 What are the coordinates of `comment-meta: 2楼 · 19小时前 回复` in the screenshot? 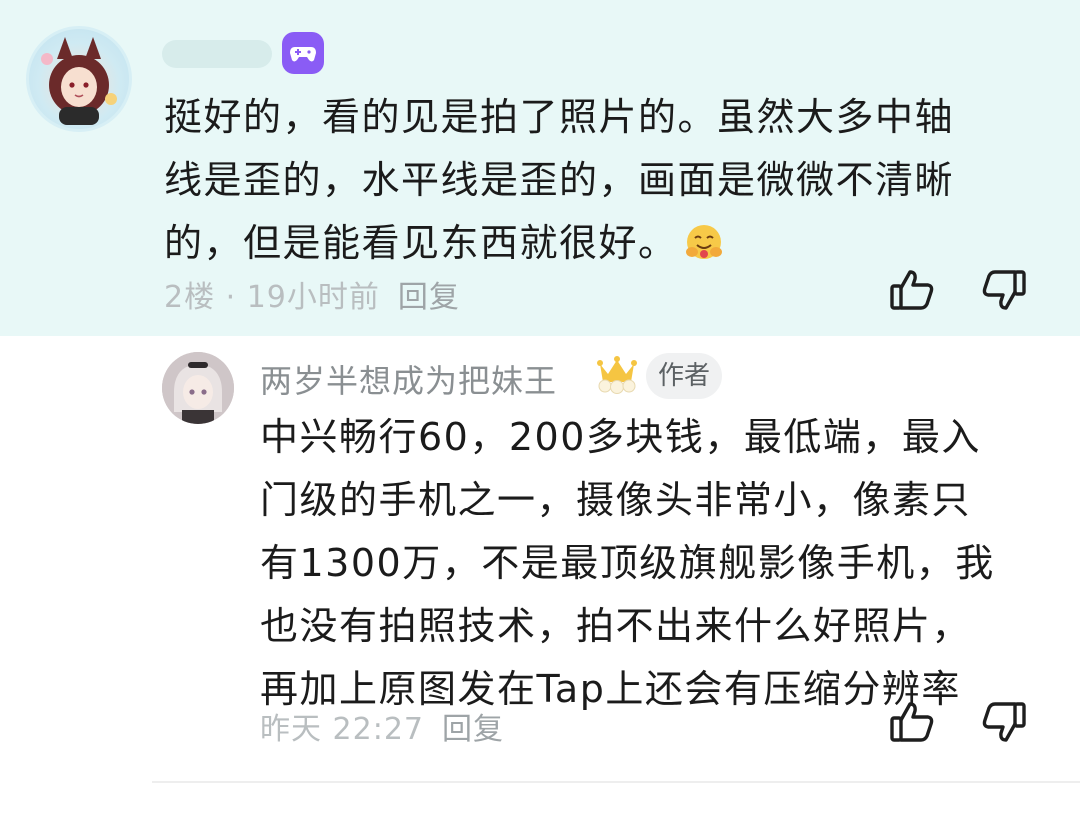 It's located at (312, 294).